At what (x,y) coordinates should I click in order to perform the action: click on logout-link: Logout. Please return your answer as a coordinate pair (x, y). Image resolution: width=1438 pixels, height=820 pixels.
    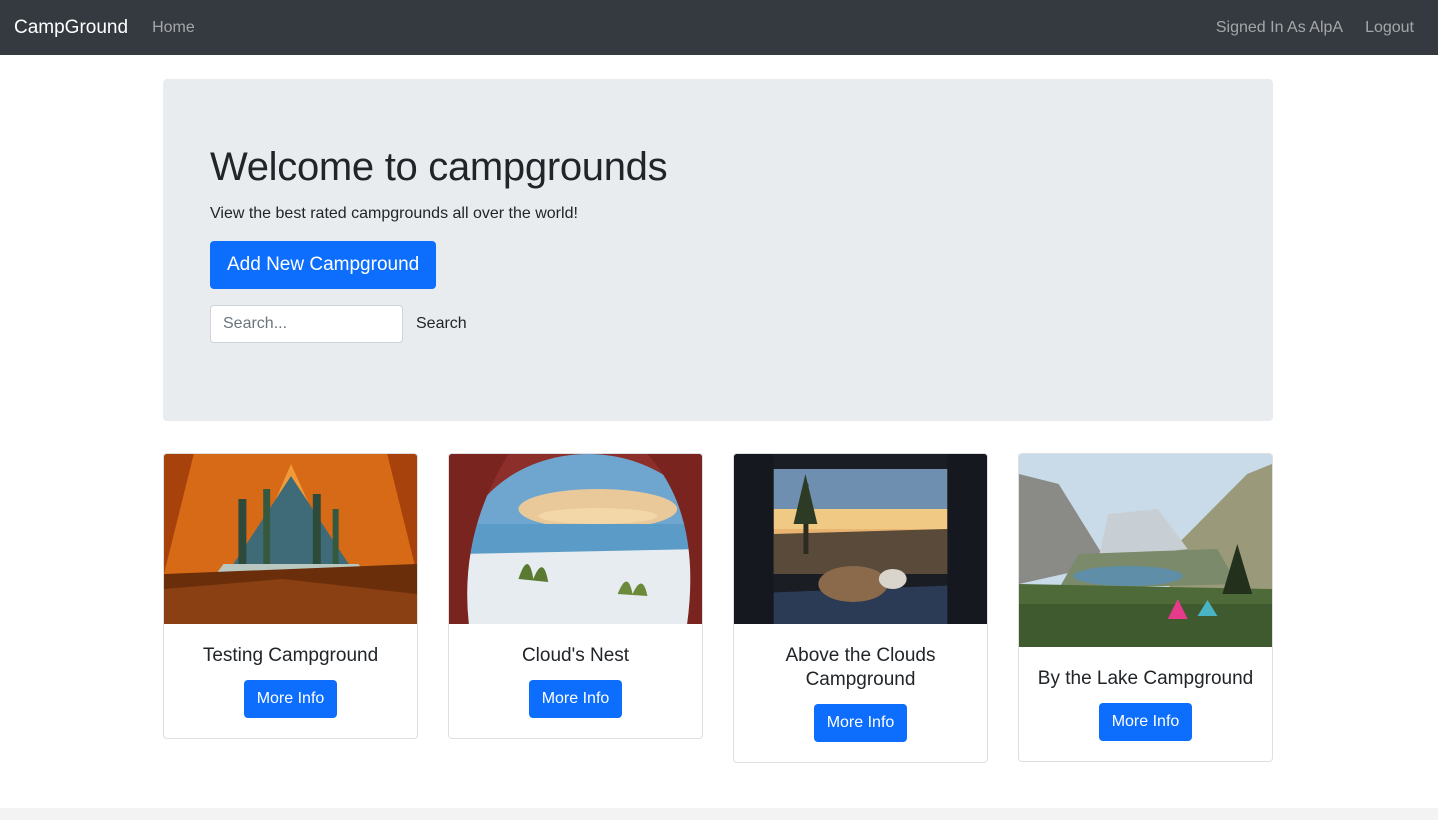
    Looking at the image, I should click on (1389, 28).